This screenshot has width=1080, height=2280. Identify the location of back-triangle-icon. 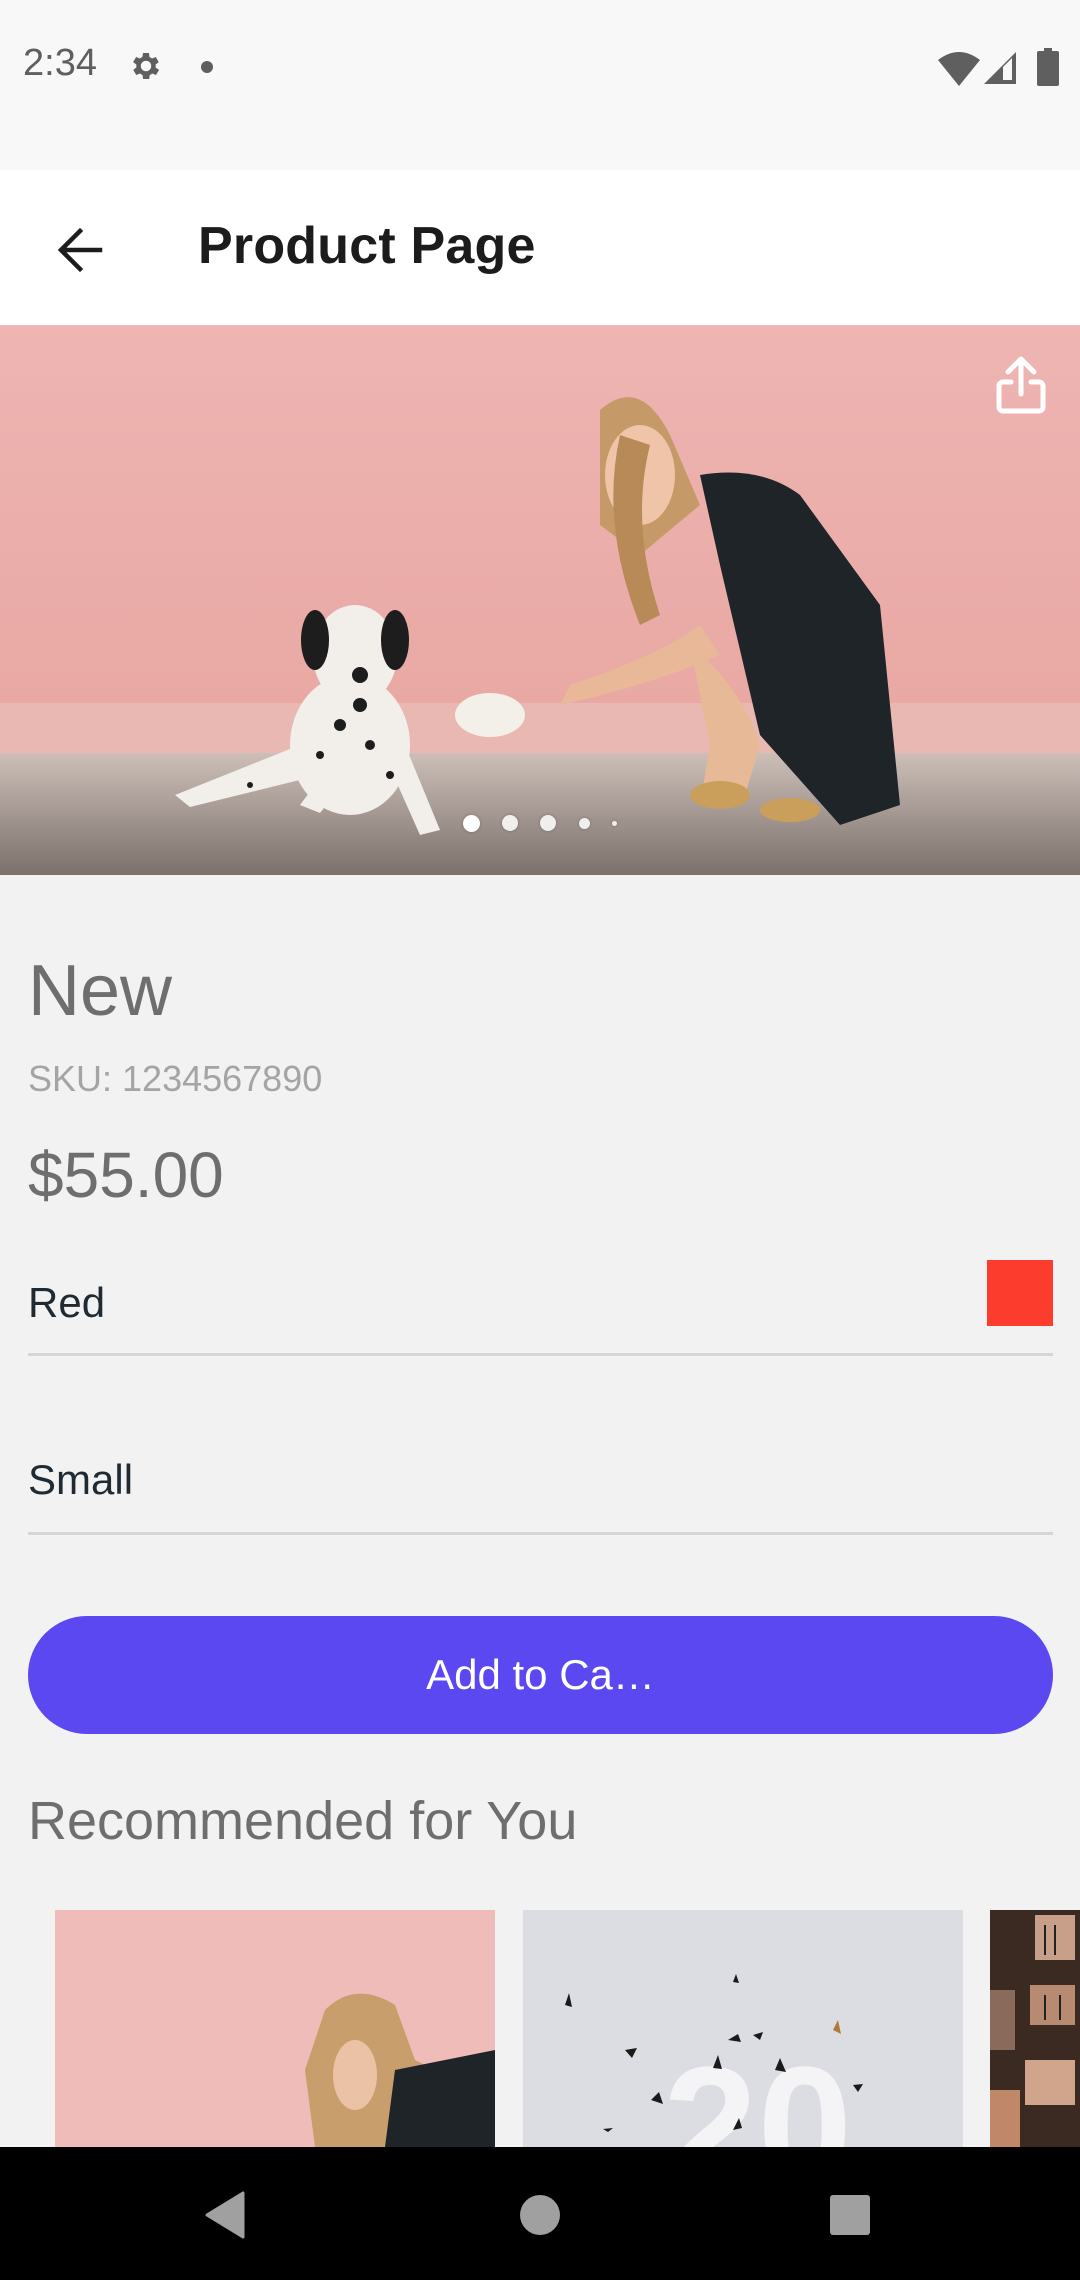
(225, 2215).